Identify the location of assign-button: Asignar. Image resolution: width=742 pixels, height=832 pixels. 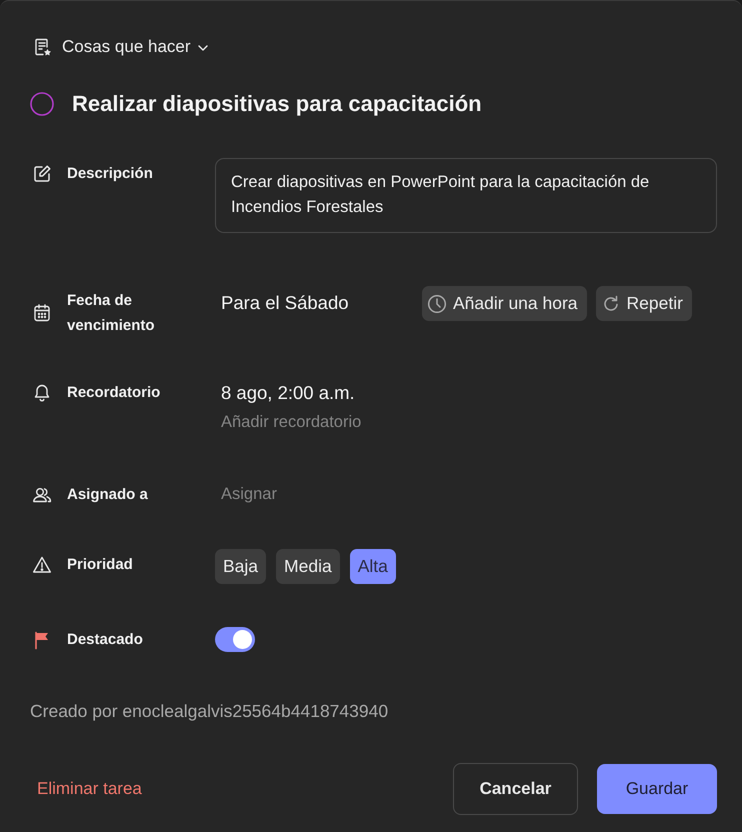
(246, 494).